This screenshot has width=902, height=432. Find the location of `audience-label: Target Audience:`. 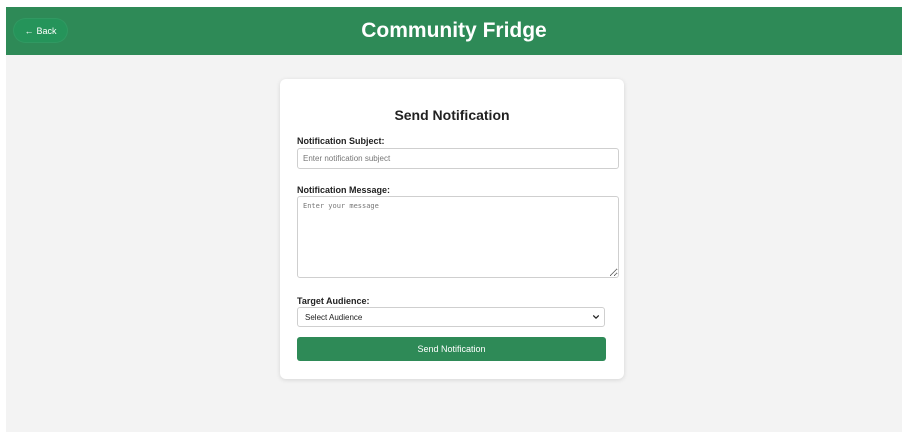

audience-label: Target Audience: is located at coordinates (333, 301).